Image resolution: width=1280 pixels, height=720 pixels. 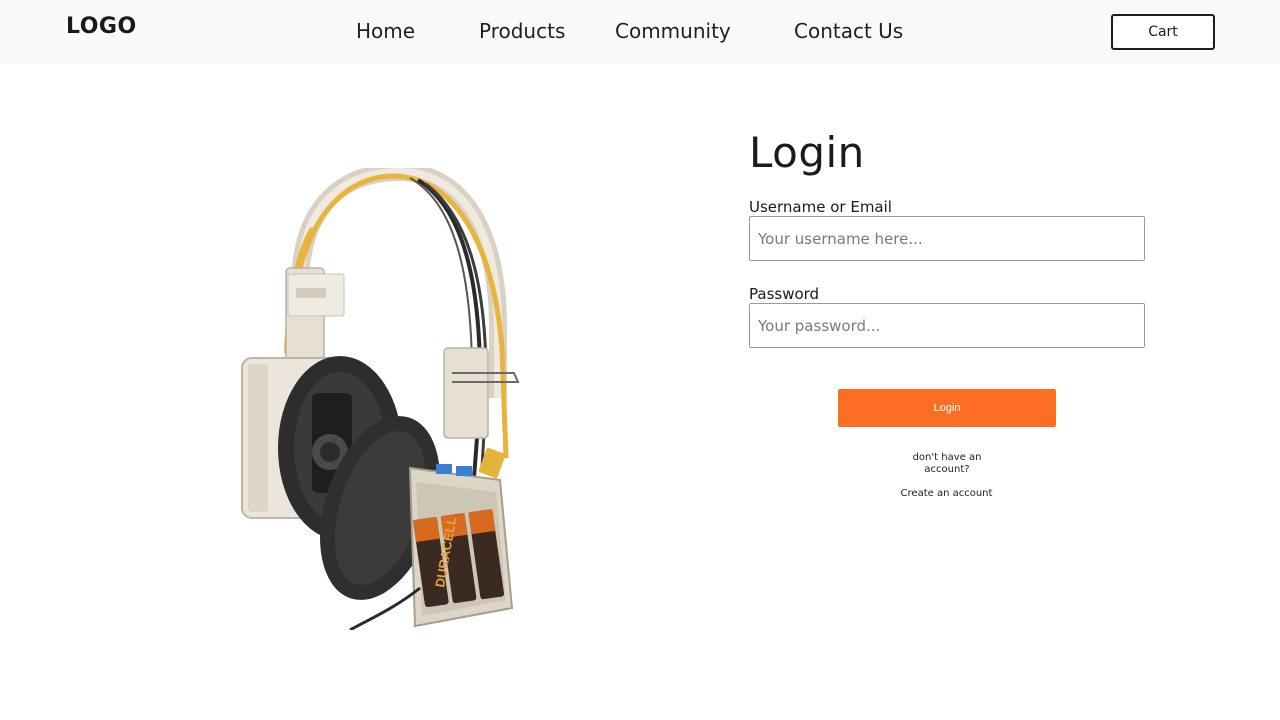 I want to click on nav-link-home: Home, so click(x=385, y=31).